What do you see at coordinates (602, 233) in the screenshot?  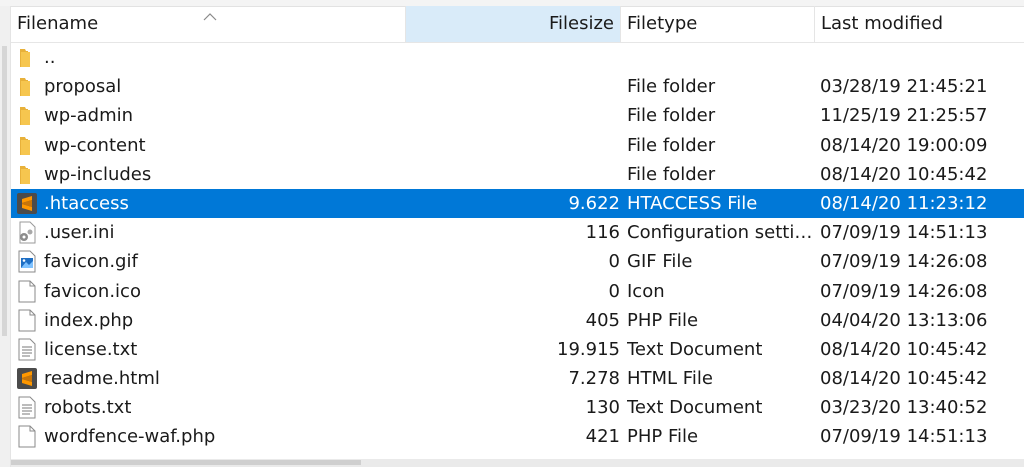 I see `file-size: 116` at bounding box center [602, 233].